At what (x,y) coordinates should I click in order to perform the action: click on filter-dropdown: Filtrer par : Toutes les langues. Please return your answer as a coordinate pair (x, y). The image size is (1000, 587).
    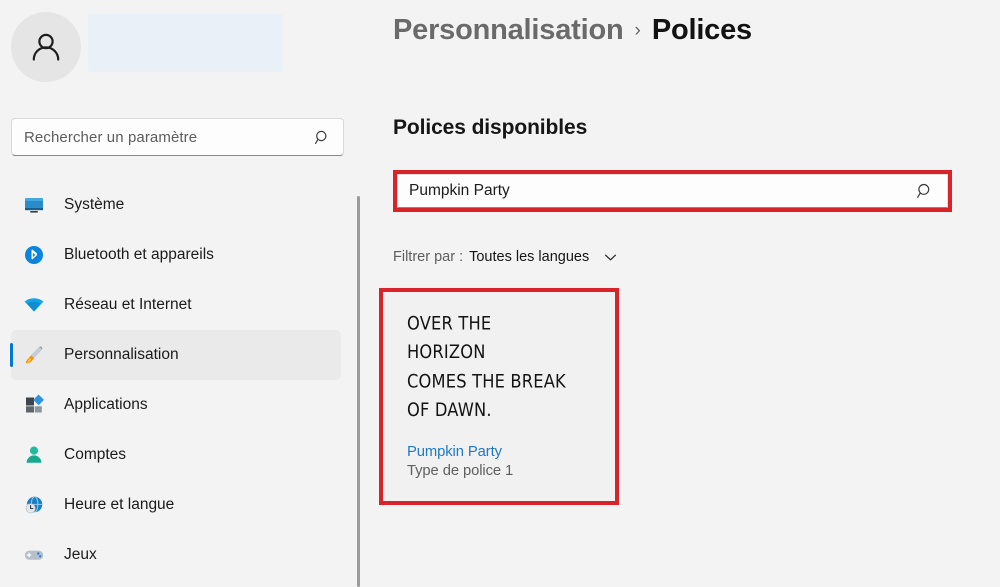
    Looking at the image, I should click on (505, 257).